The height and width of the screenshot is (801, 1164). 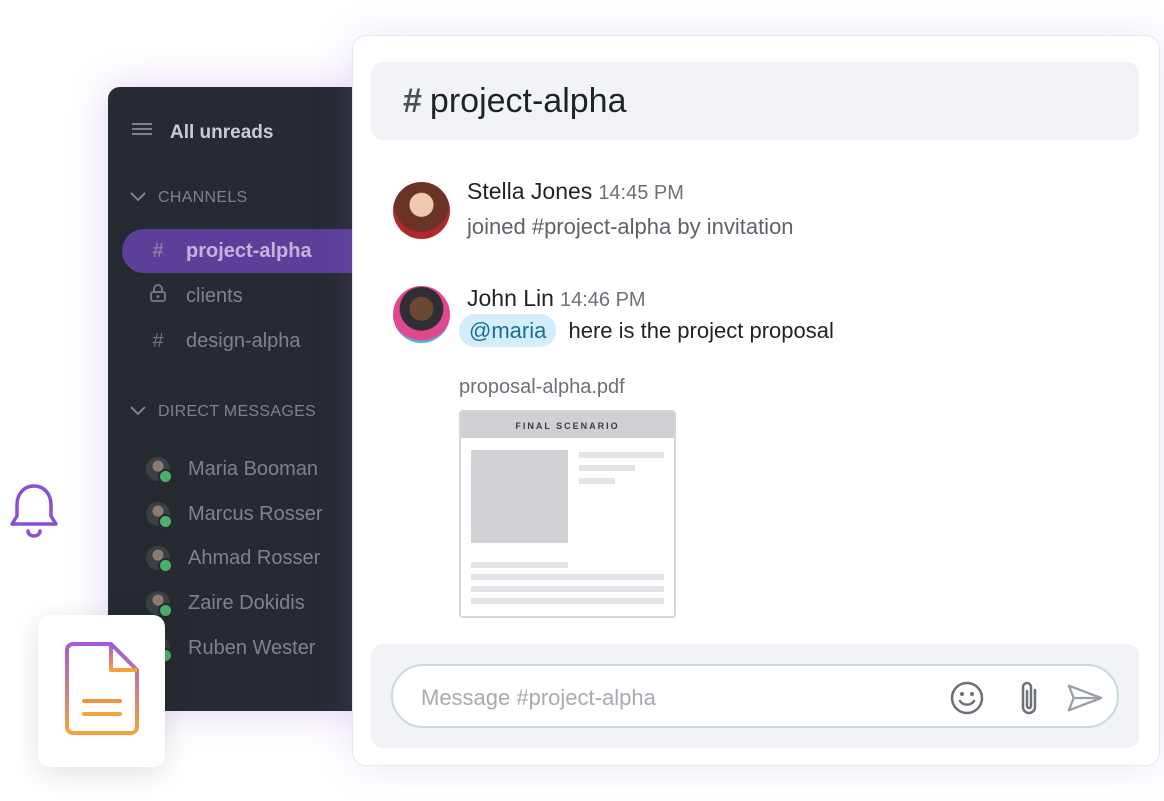 What do you see at coordinates (237, 411) in the screenshot?
I see `direct-messages-heading: DIRECT MESSAGES` at bounding box center [237, 411].